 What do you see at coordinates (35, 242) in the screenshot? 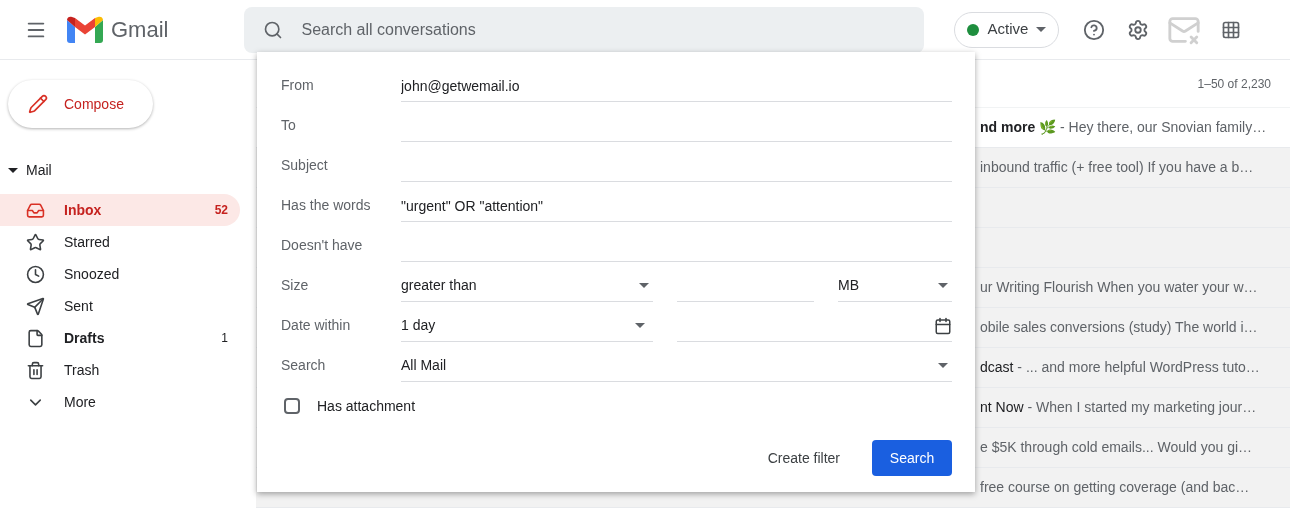
I see `star-icon` at bounding box center [35, 242].